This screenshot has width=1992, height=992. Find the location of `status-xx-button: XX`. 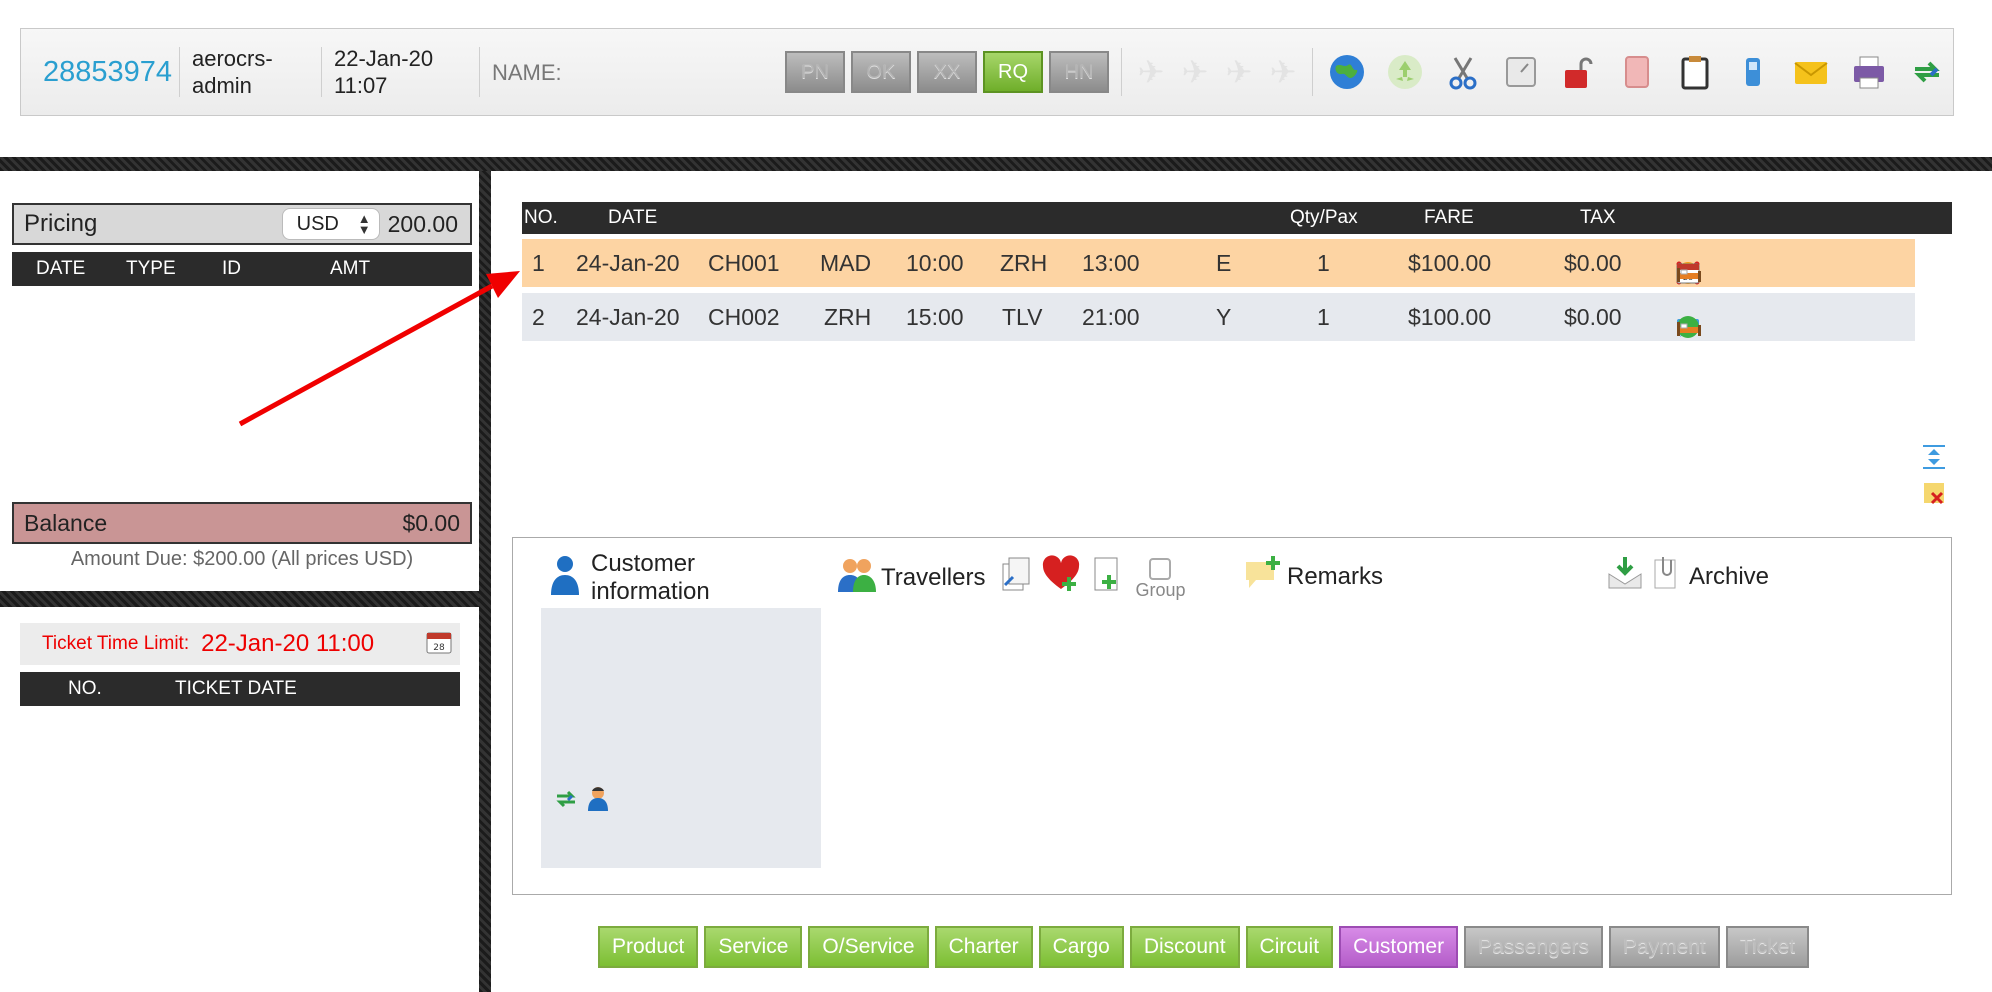

status-xx-button: XX is located at coordinates (947, 72).